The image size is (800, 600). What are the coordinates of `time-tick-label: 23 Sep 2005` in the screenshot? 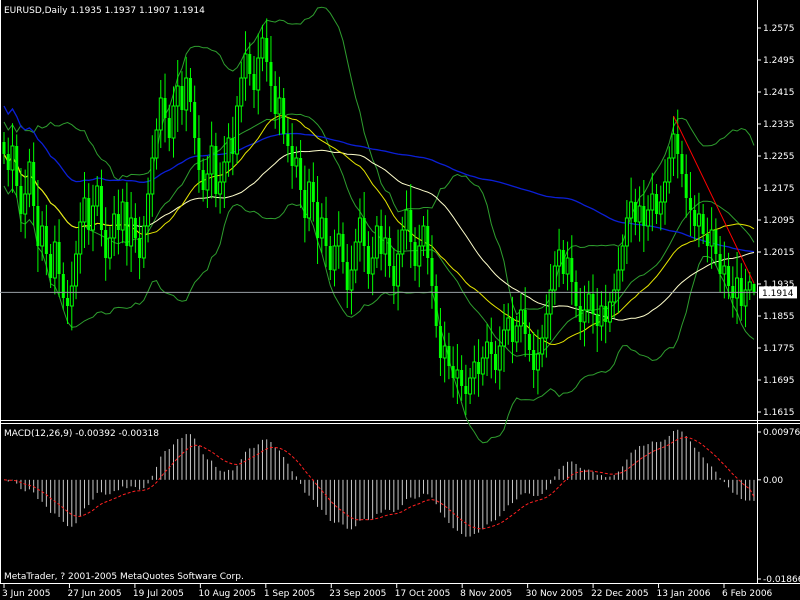 It's located at (357, 594).